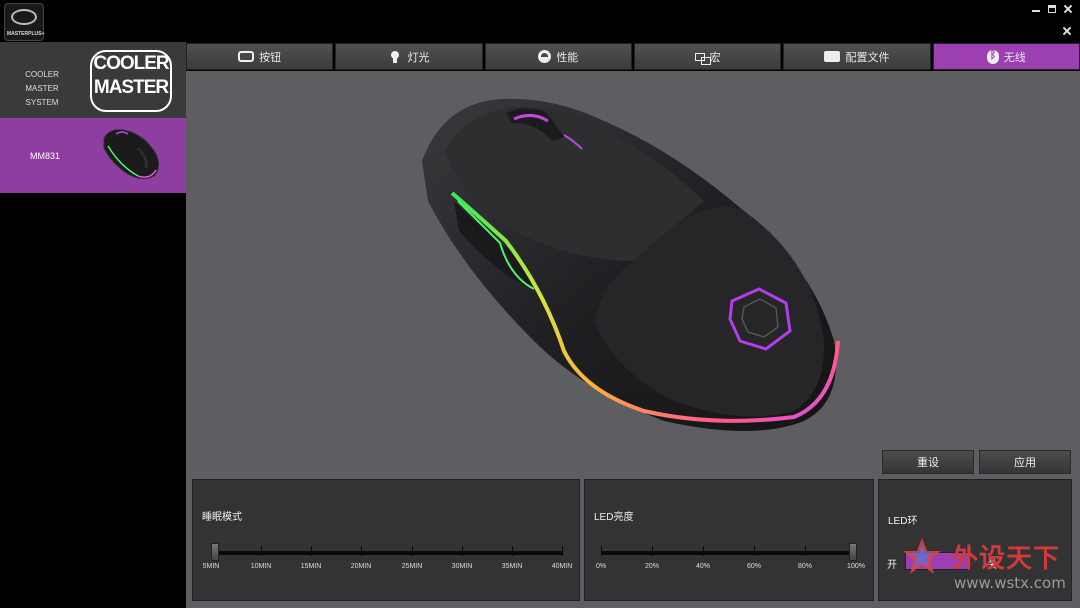 The height and width of the screenshot is (608, 1080). Describe the element at coordinates (412, 566) in the screenshot. I see `slider-tick-label: 25MIN` at that location.